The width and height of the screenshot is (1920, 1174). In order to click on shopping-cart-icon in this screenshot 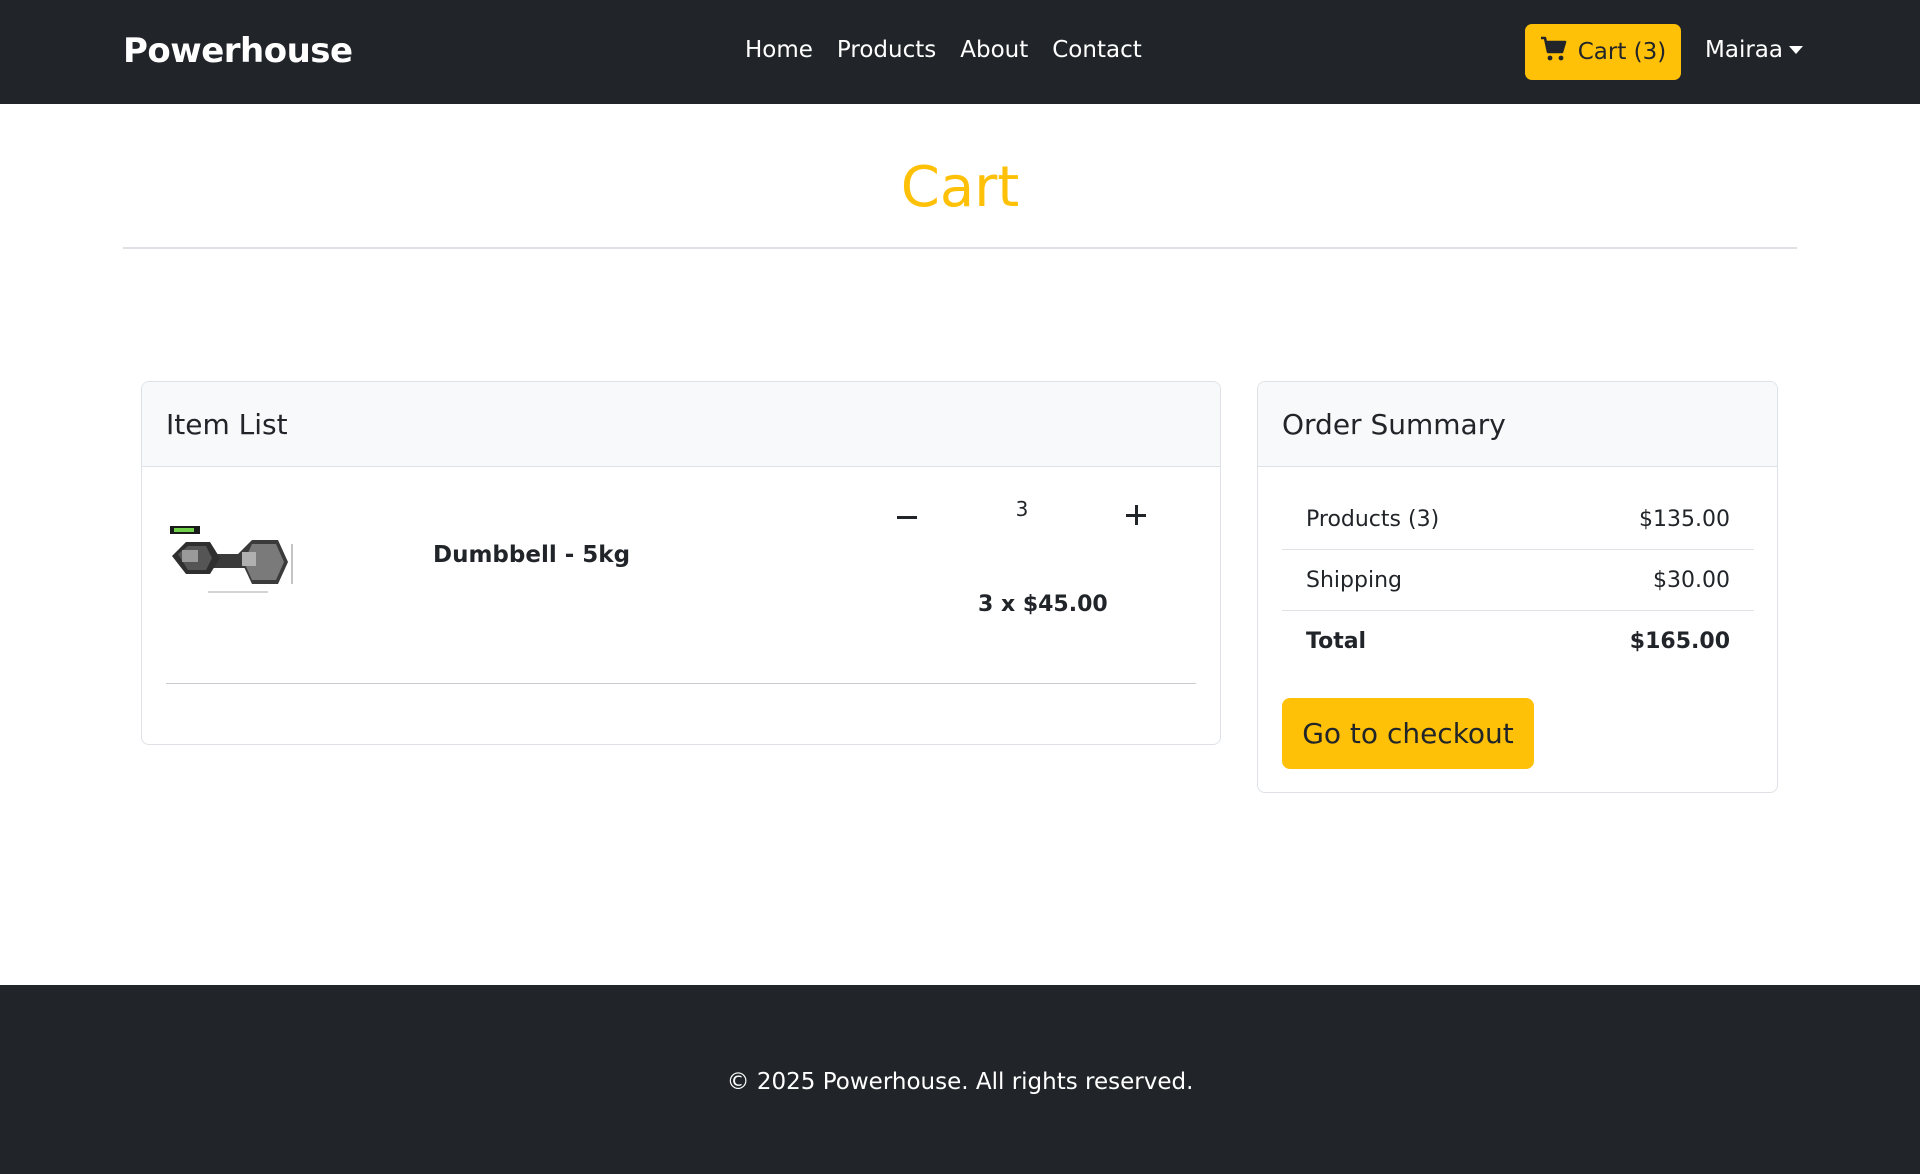, I will do `click(1554, 52)`.